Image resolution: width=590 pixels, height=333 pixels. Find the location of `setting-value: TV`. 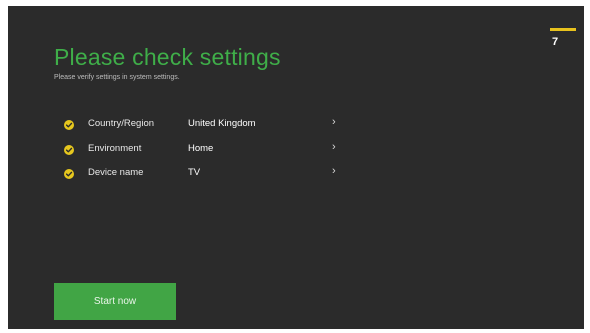

setting-value: TV is located at coordinates (194, 172).